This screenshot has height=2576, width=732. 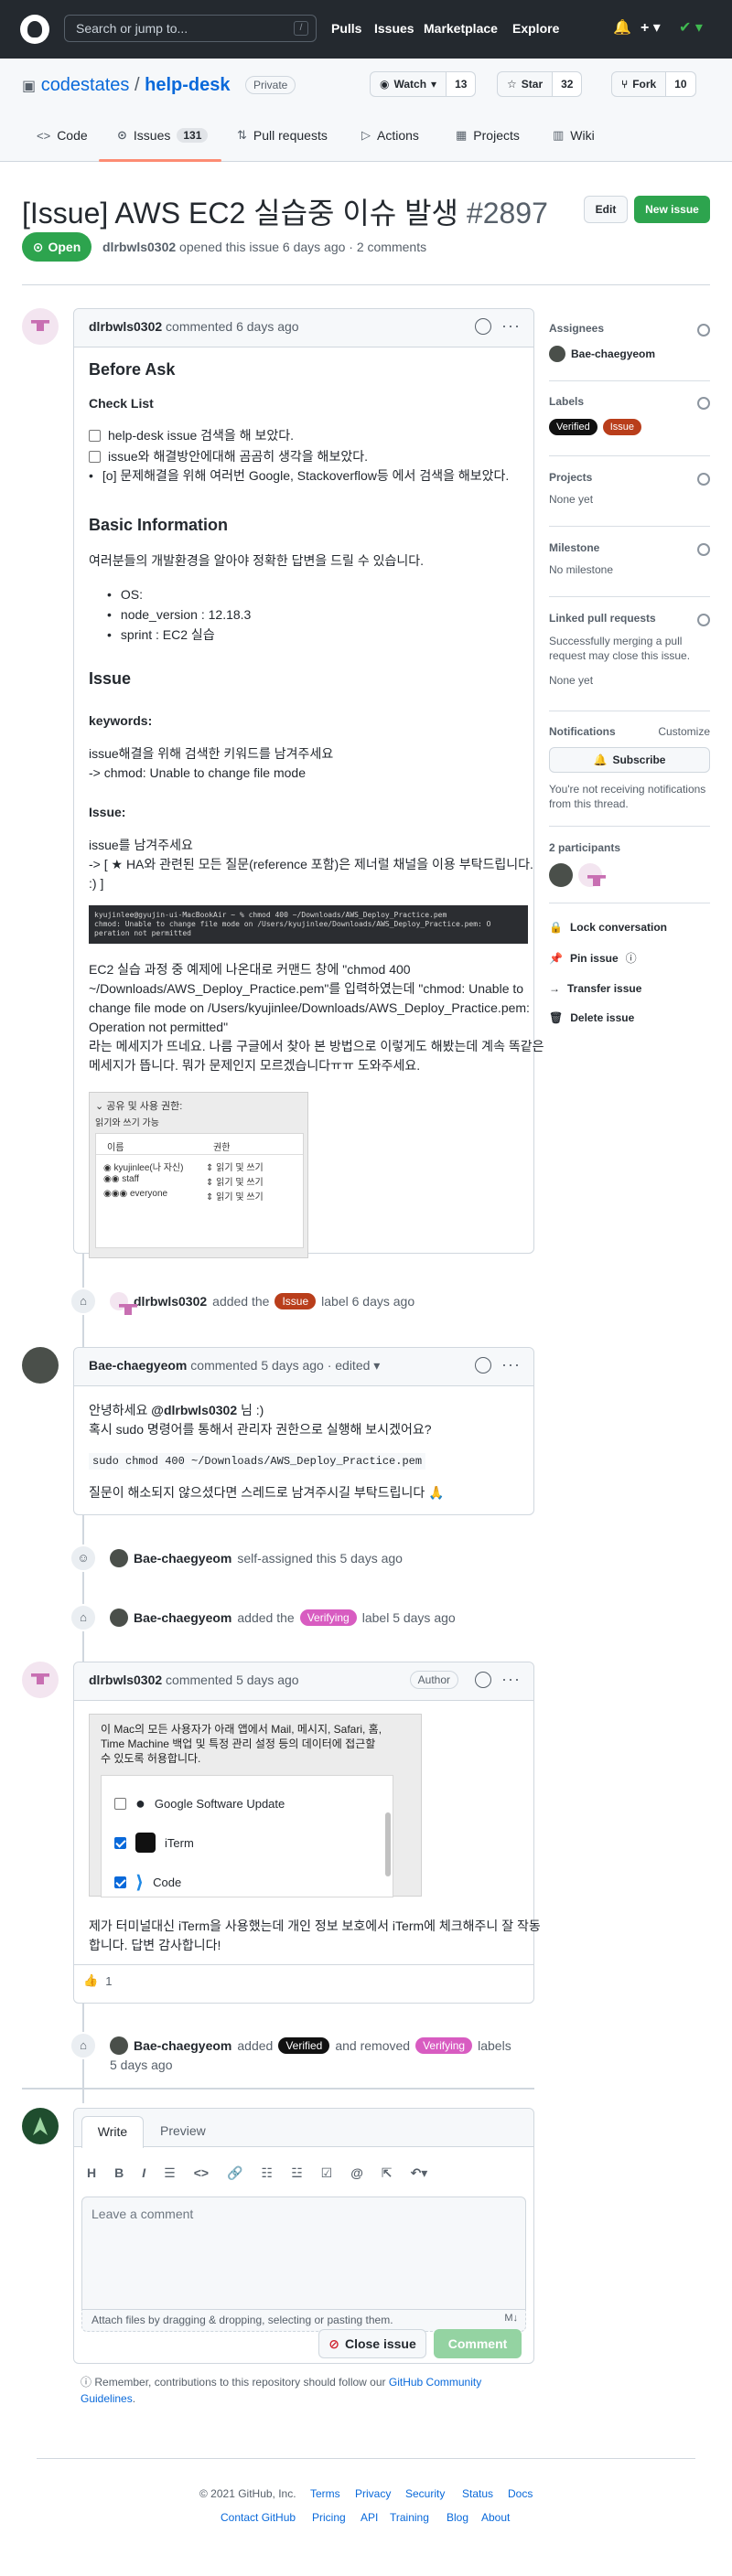 I want to click on italic-icon: I, so click(x=144, y=2173).